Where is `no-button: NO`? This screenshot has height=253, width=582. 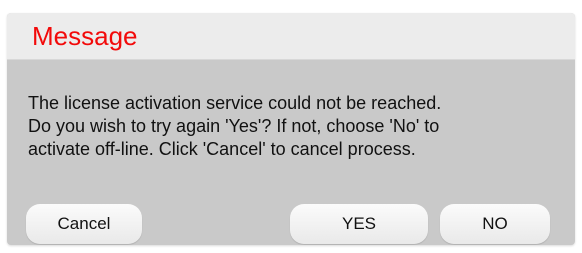 no-button: NO is located at coordinates (495, 224).